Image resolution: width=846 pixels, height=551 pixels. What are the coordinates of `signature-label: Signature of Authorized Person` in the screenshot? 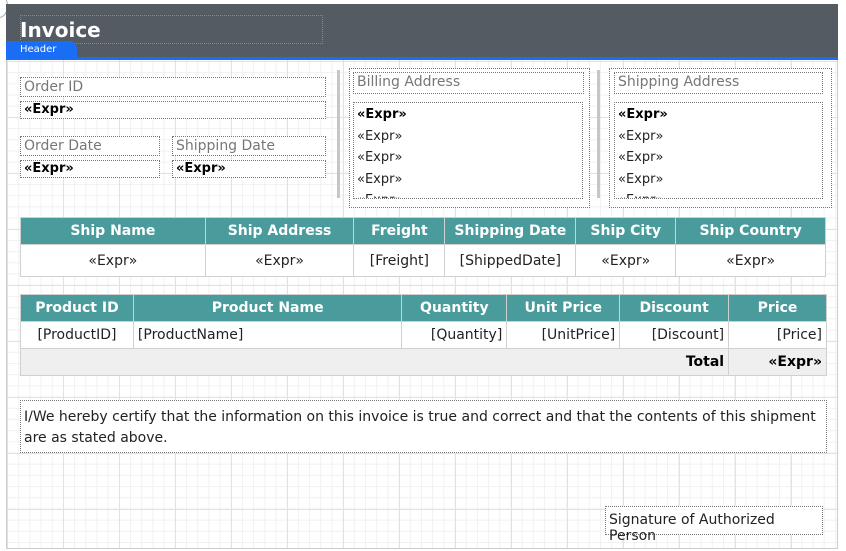 It's located at (714, 525).